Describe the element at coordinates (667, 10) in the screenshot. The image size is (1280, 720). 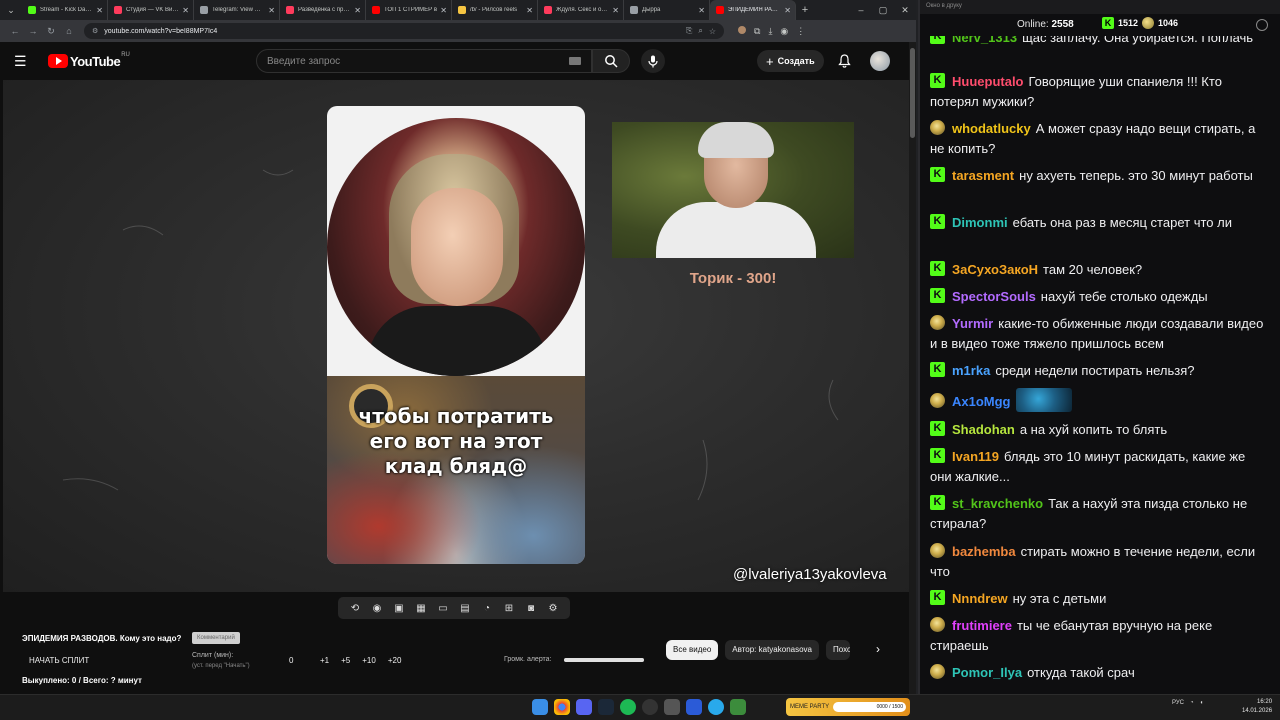
I see `browser-tab: Дырра ✕` at that location.